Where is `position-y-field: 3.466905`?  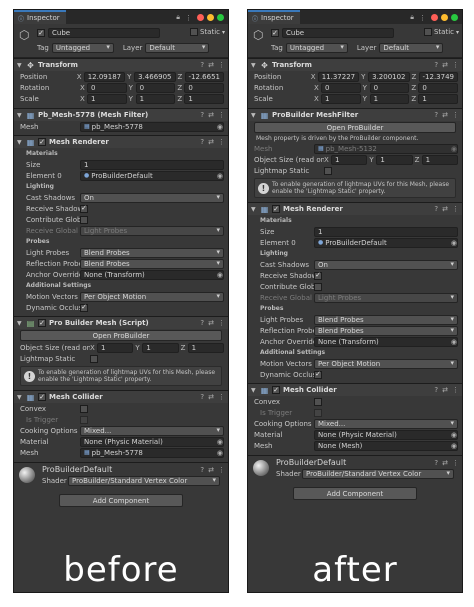 position-y-field: 3.466905 is located at coordinates (155, 76).